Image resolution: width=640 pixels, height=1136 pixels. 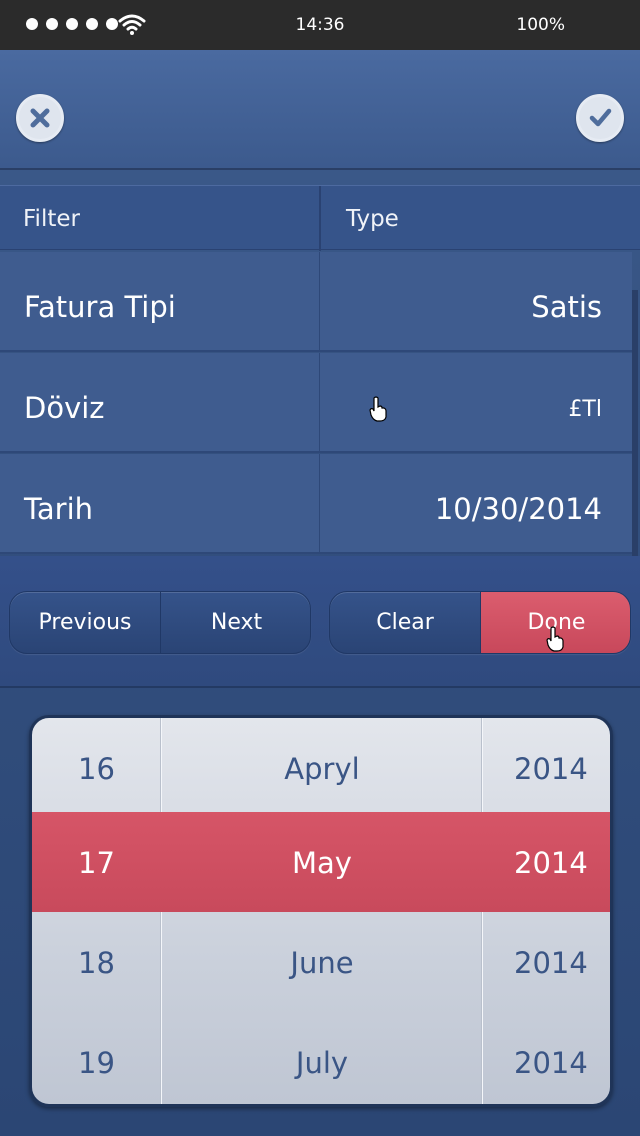 I want to click on picker-row: 16 Apryl 2014, so click(x=321, y=768).